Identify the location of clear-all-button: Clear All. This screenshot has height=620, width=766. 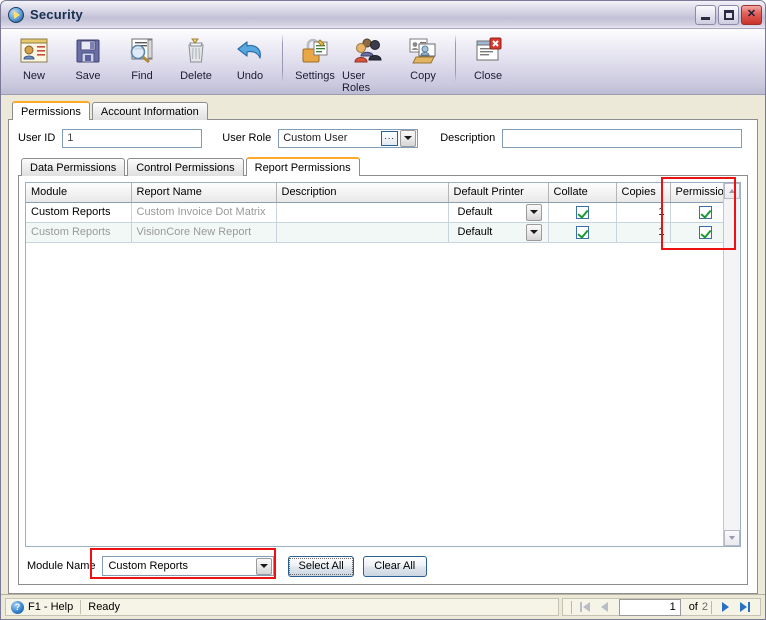
(394, 566).